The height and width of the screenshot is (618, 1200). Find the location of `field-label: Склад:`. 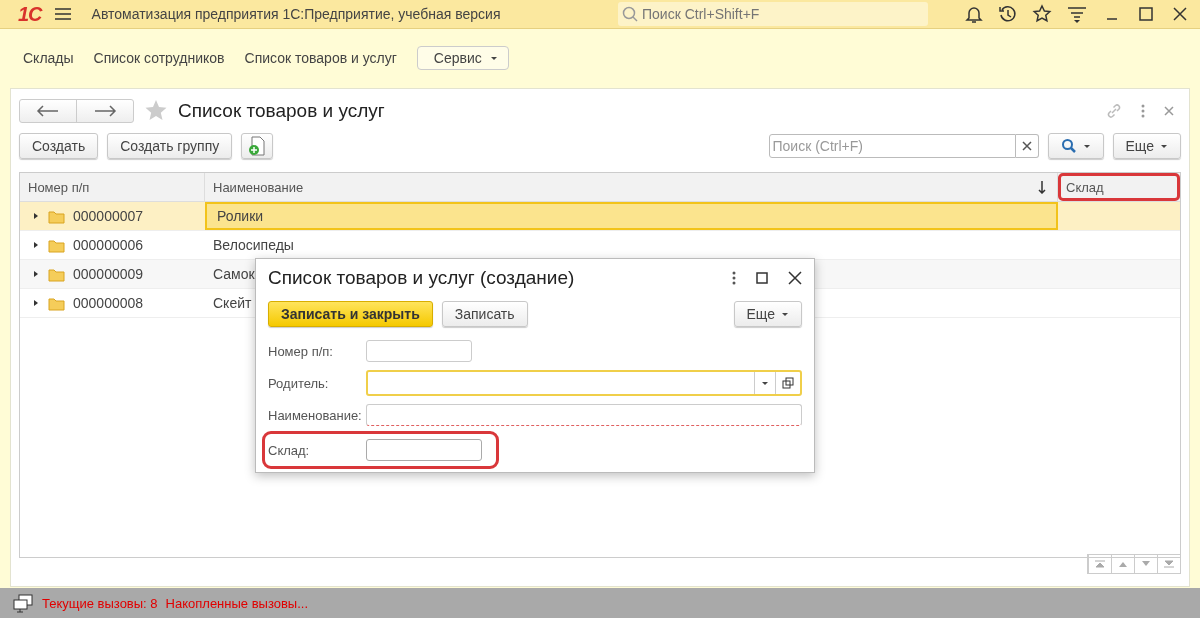

field-label: Склад: is located at coordinates (289, 450).